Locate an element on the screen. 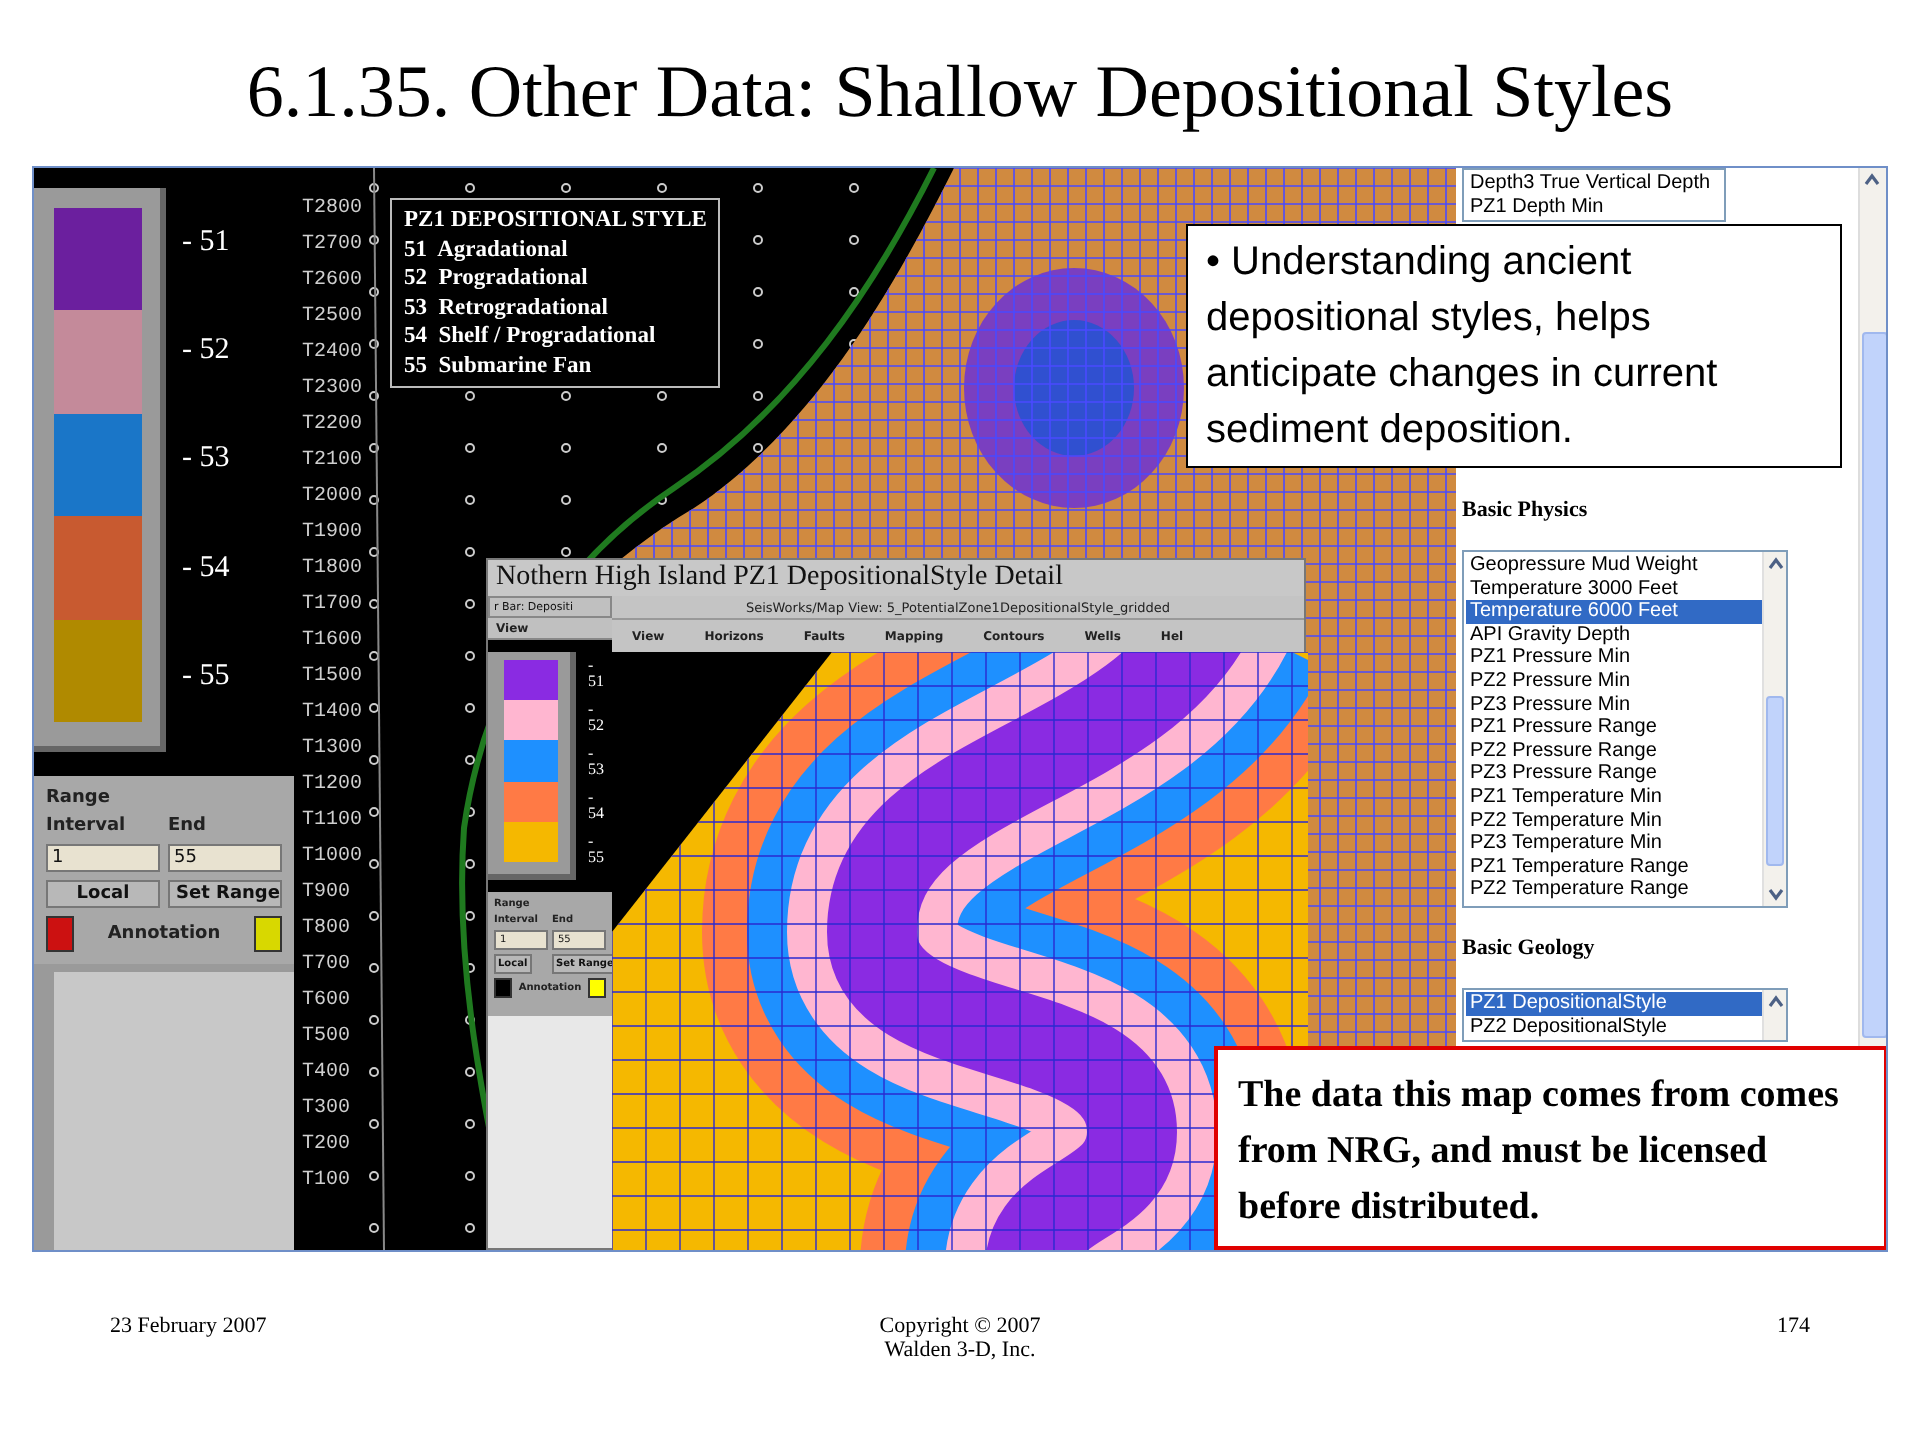 The image size is (1920, 1440). map-label: T100 is located at coordinates (326, 1181).